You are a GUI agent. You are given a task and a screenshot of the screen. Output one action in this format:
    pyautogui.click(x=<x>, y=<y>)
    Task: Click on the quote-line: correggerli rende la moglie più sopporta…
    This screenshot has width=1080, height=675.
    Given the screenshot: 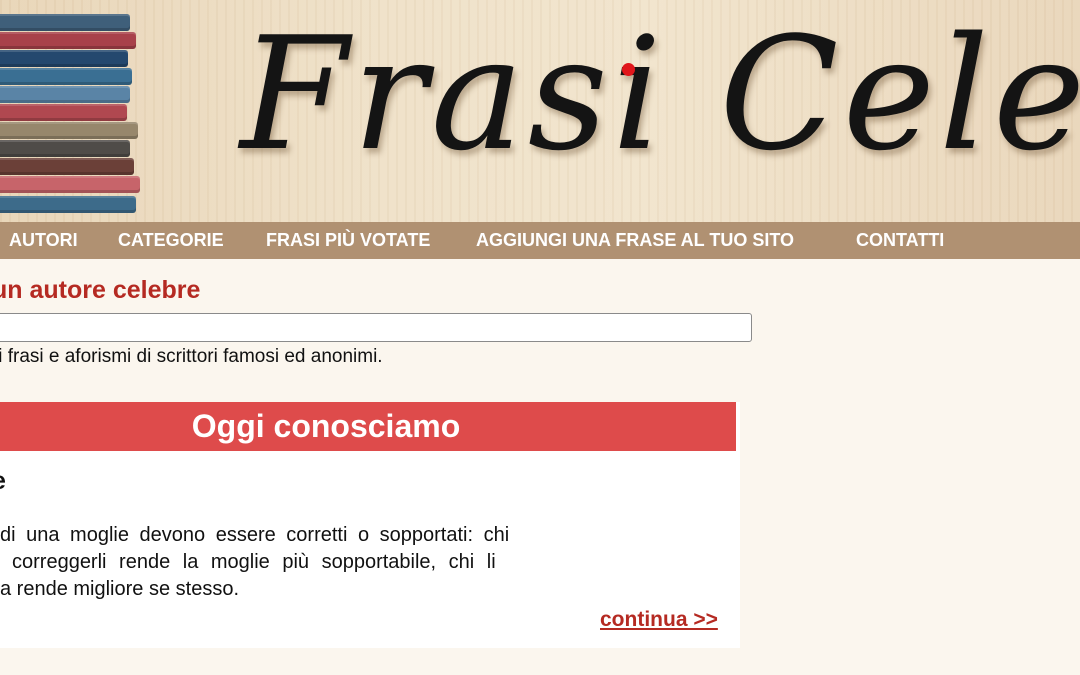 What is the action you would take?
    pyautogui.click(x=254, y=562)
    